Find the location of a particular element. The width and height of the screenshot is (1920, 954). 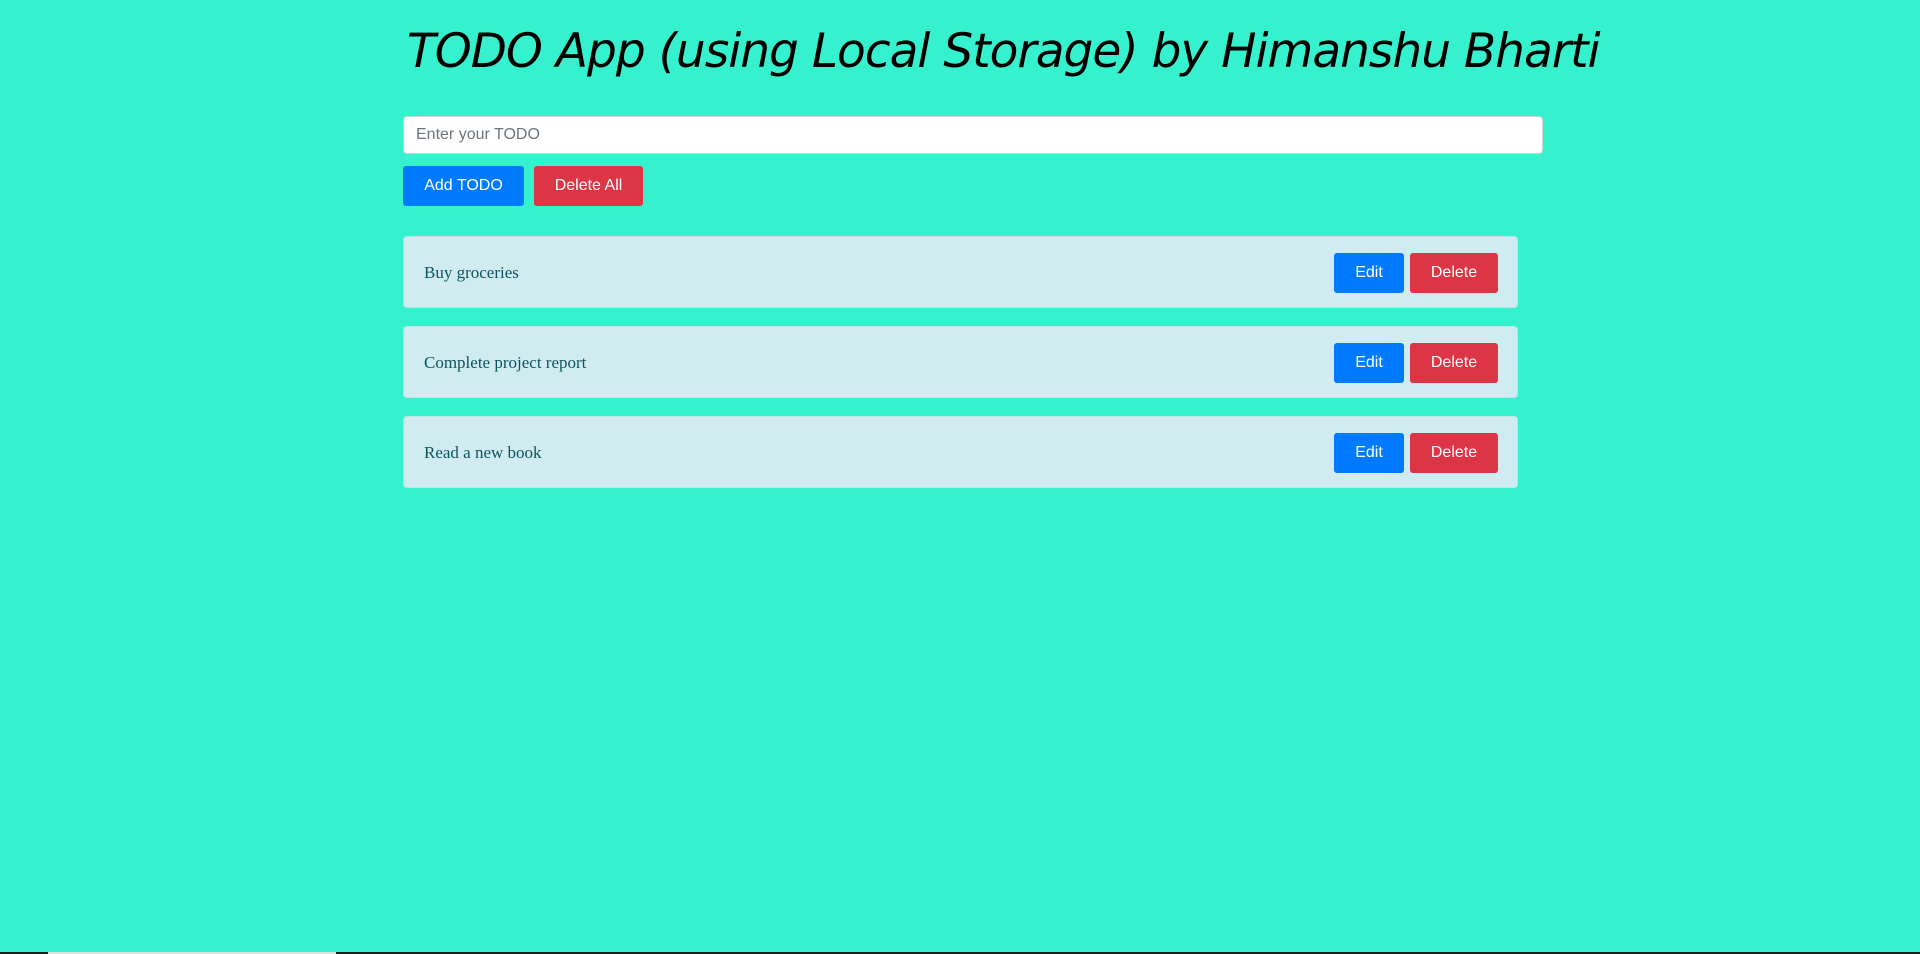

todo-item: Complete project report Edit Delete is located at coordinates (960, 362).